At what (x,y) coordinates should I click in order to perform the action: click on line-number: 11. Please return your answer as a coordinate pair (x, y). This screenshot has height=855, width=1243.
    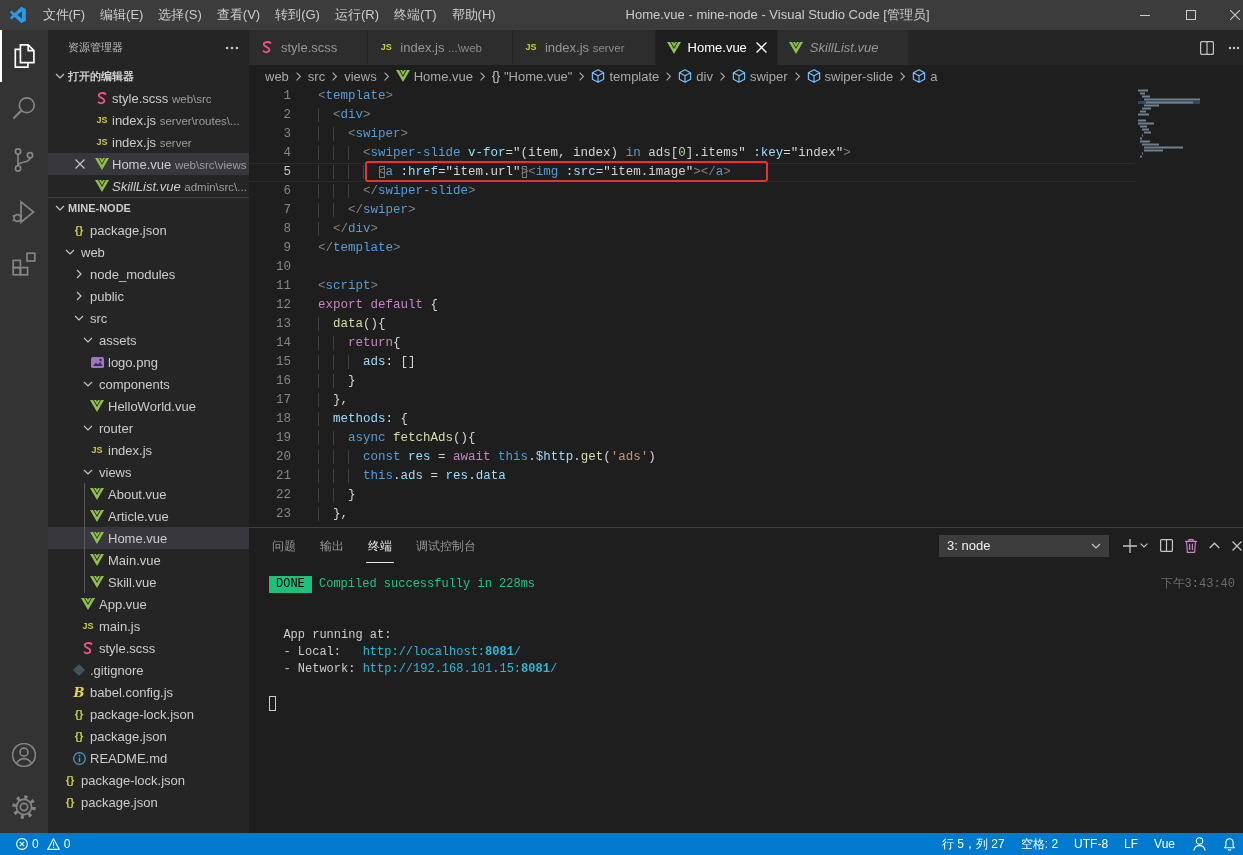
    Looking at the image, I should click on (283, 286).